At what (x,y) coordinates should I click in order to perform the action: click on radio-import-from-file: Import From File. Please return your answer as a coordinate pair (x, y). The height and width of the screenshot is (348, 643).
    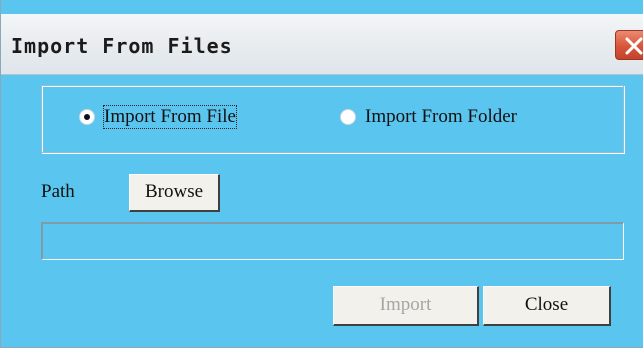
    Looking at the image, I should click on (158, 117).